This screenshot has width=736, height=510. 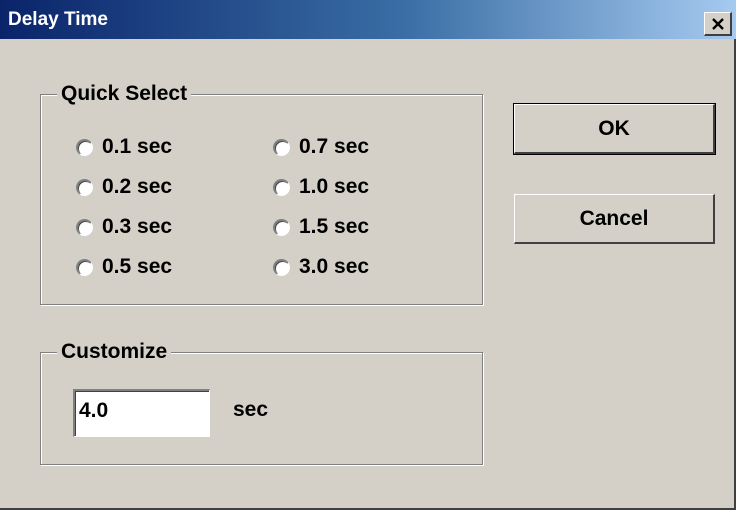 I want to click on delay-value-input: 4.0, so click(x=141, y=413).